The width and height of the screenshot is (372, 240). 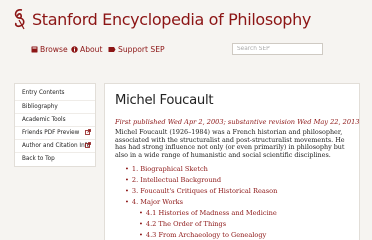 What do you see at coordinates (91, 49) in the screenshot?
I see `nav-about-label: About` at bounding box center [91, 49].